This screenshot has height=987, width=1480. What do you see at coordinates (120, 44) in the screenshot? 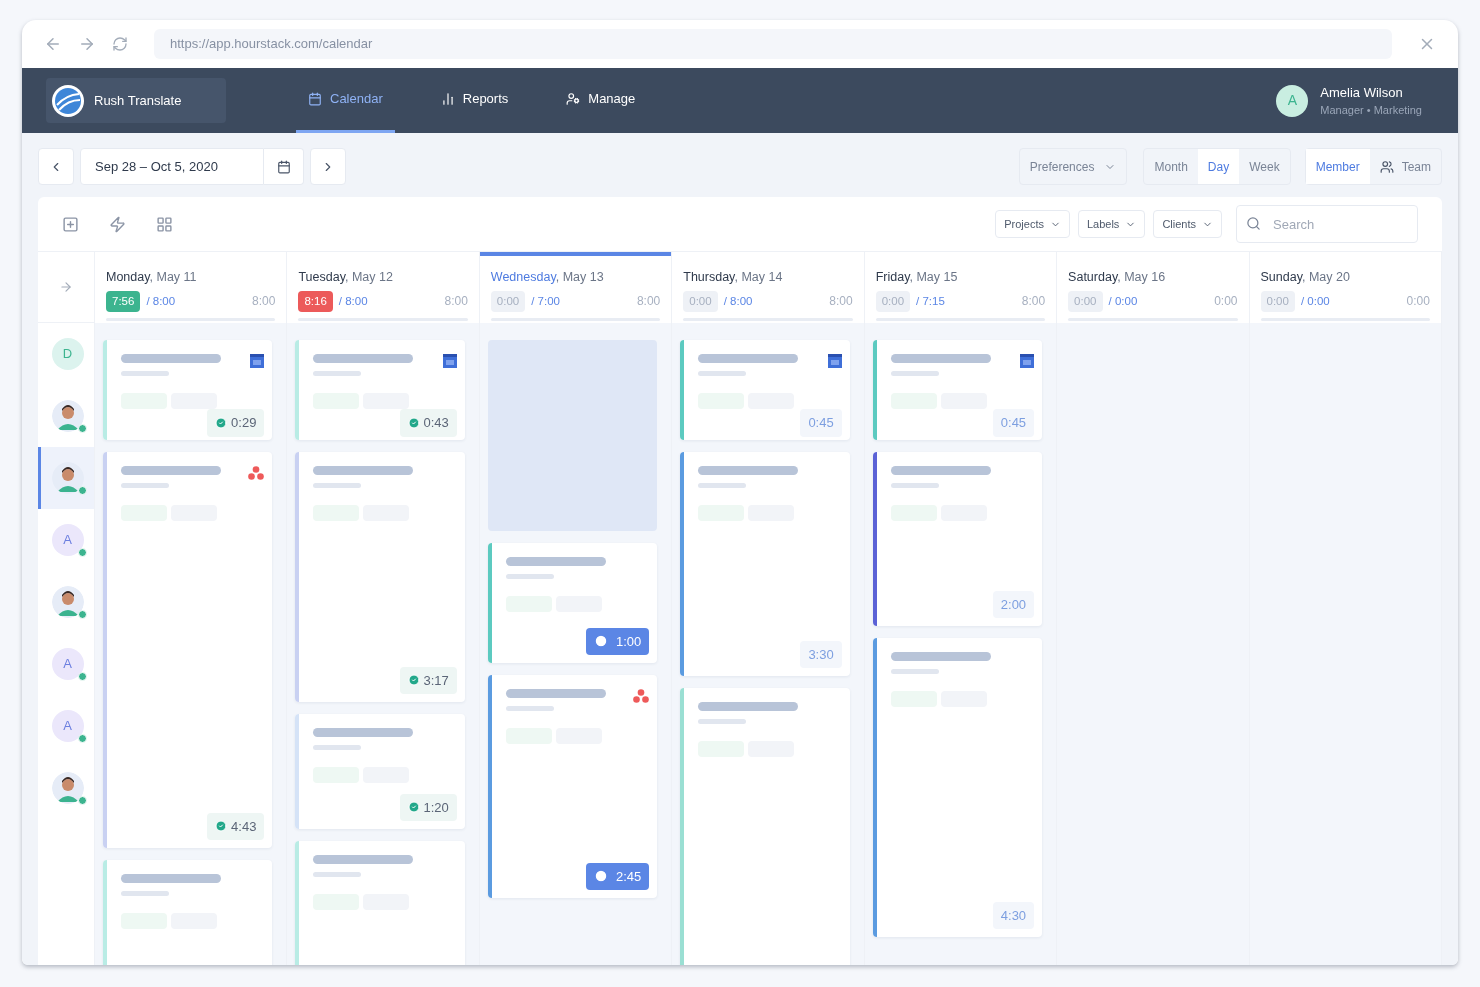
I see `reload-icon` at bounding box center [120, 44].